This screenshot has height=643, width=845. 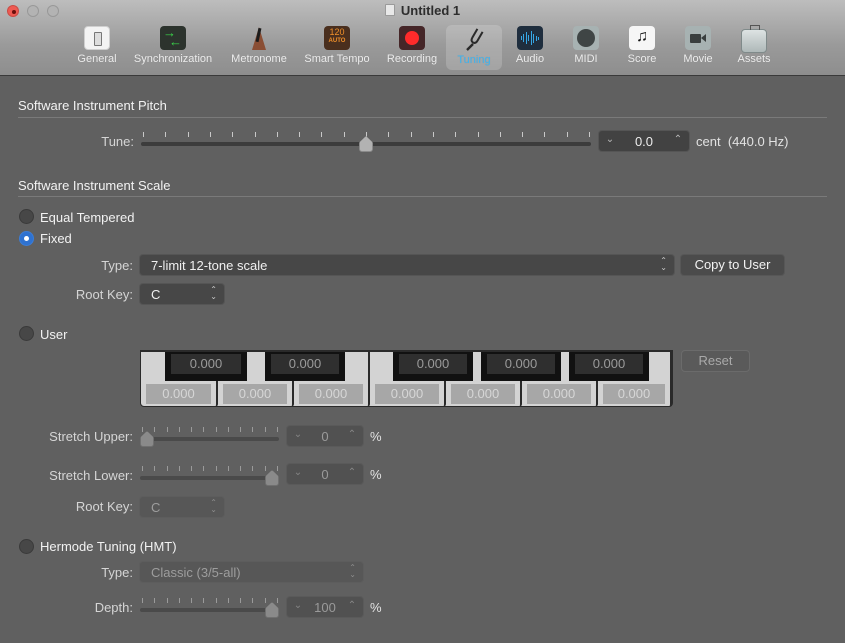 What do you see at coordinates (644, 141) in the screenshot?
I see `tune-stepper: ⌄ 0.0 ⌃` at bounding box center [644, 141].